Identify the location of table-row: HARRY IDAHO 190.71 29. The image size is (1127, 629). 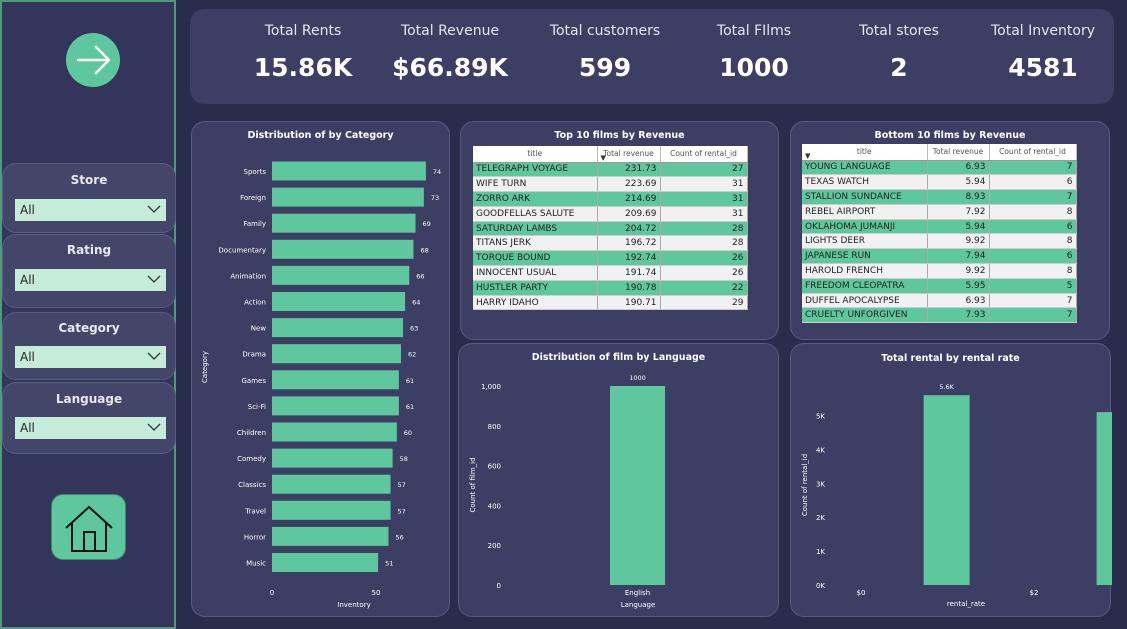
(610, 303).